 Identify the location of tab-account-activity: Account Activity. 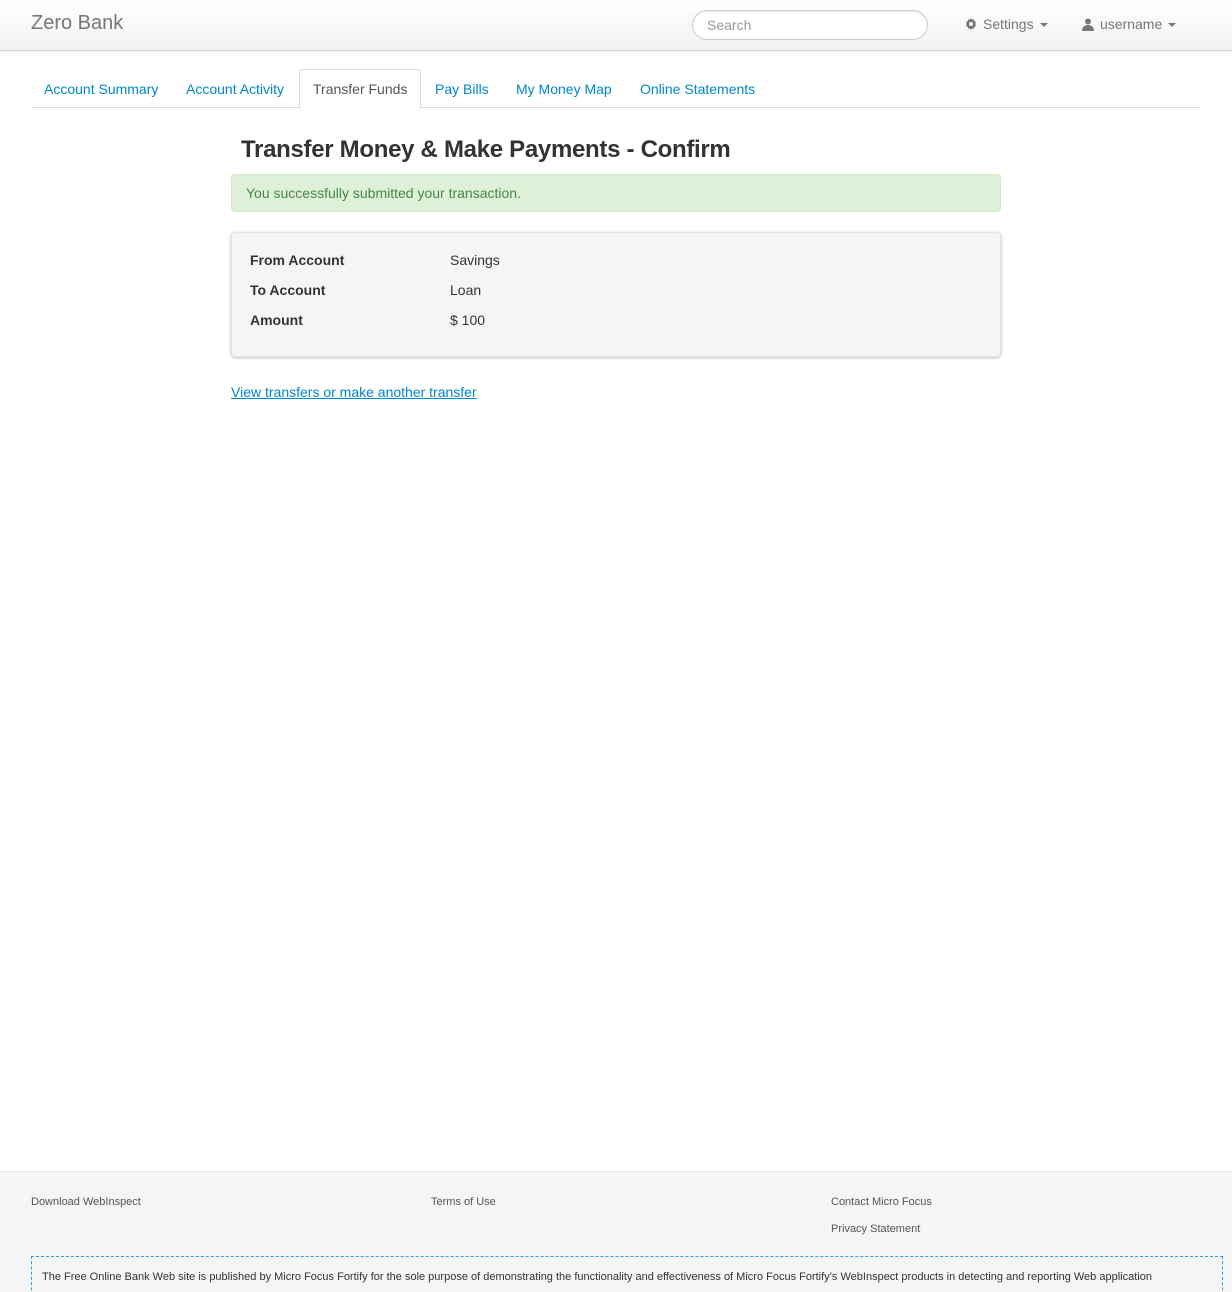
(235, 88).